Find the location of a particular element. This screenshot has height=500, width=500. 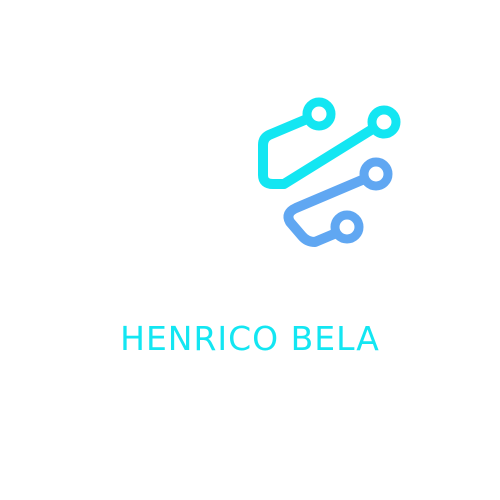

cyan-node-right is located at coordinates (384, 122).